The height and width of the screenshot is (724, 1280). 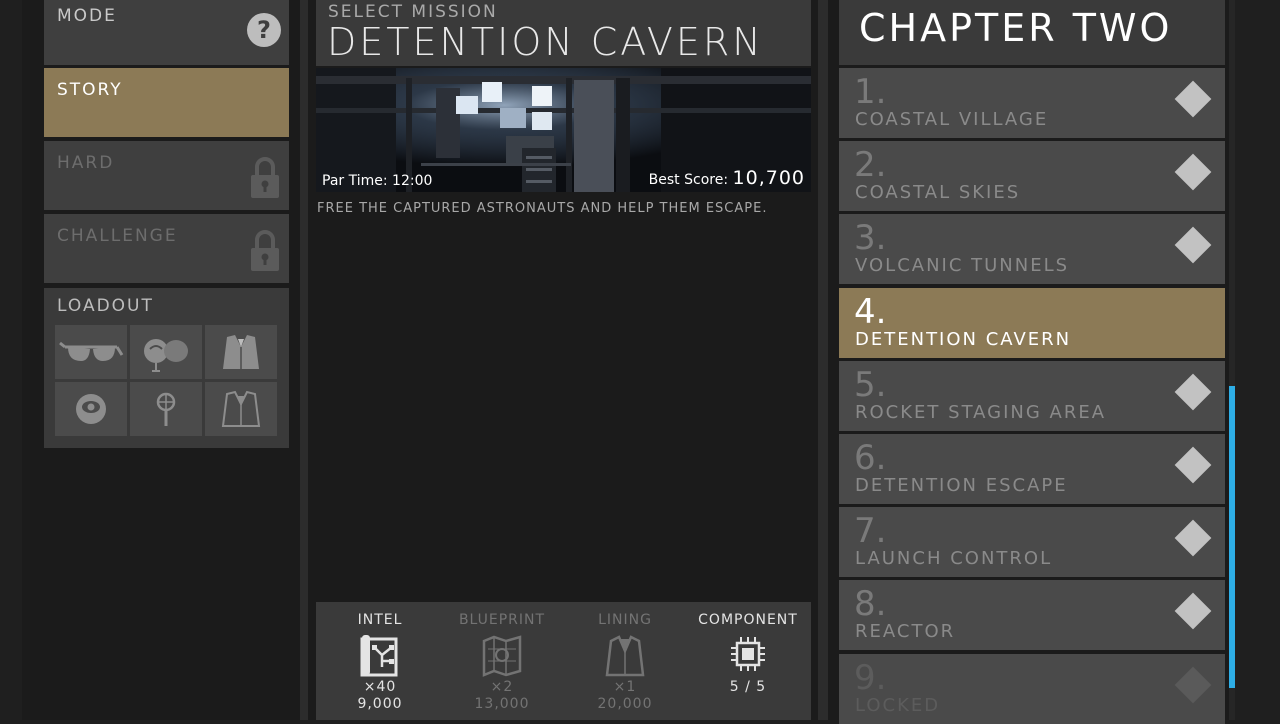 I want to click on mission-title-label: VOLCANIC TUNNELS, so click(x=962, y=265).